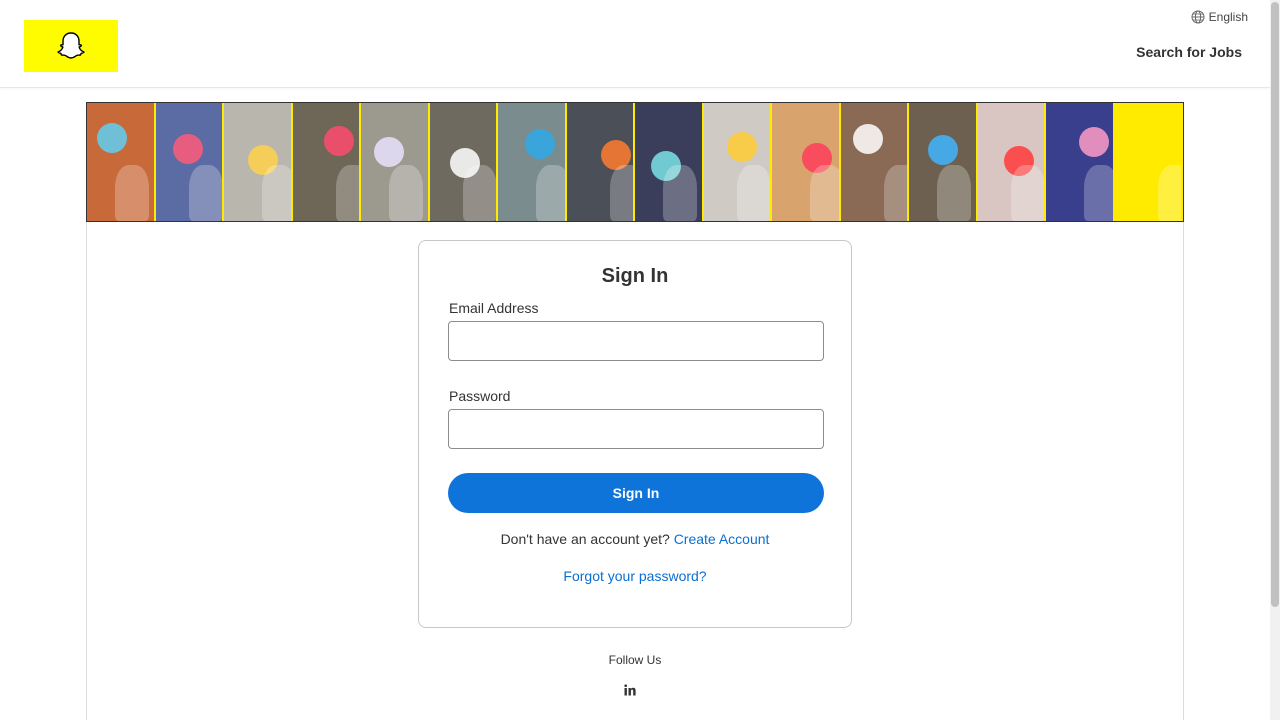  Describe the element at coordinates (635, 276) in the screenshot. I see `signin-title: Sign In` at that location.